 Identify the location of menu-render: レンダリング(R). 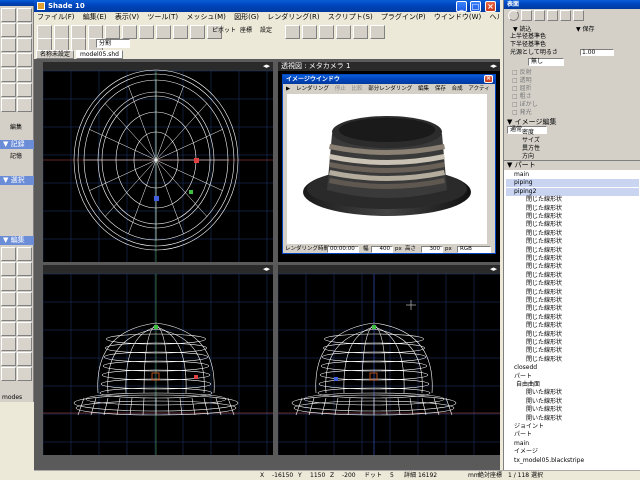
(293, 17).